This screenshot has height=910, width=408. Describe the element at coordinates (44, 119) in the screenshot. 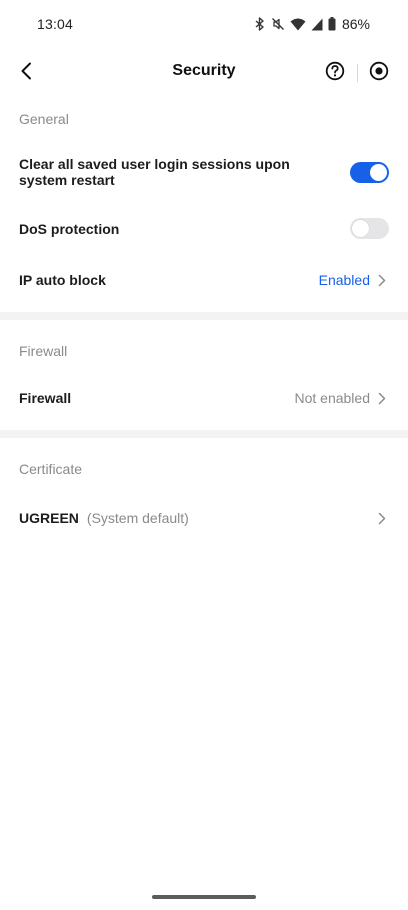

I see `section-label-general: General` at that location.